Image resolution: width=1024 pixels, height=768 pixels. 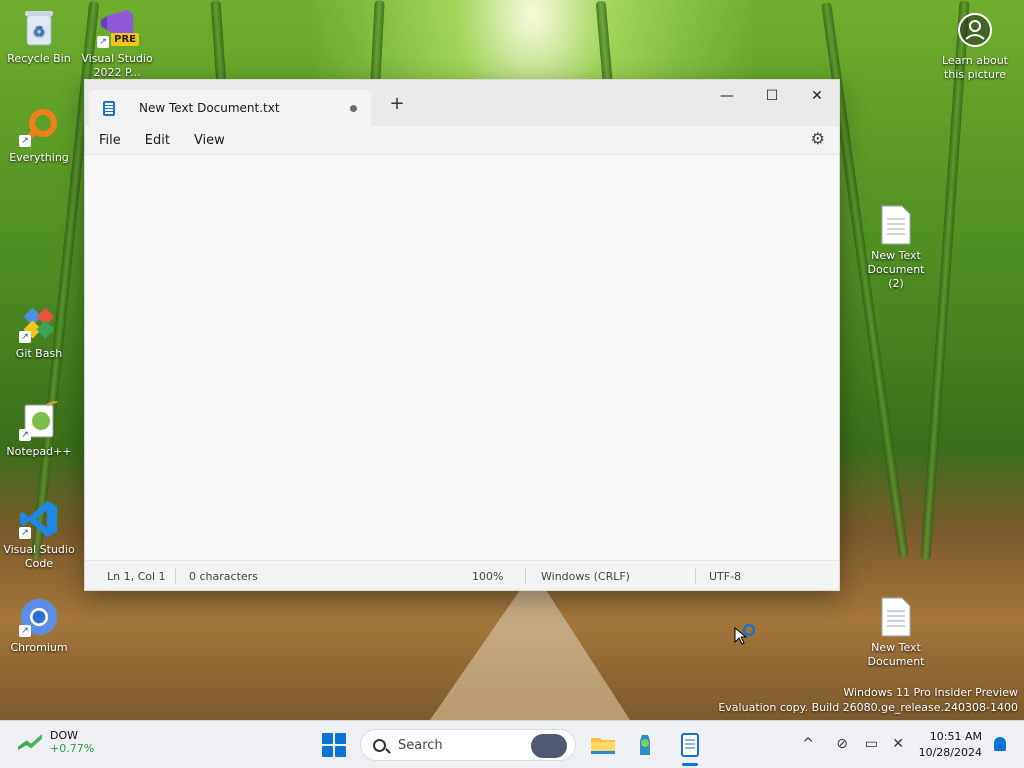 I want to click on settings-gear-icon: ⚙, so click(x=818, y=138).